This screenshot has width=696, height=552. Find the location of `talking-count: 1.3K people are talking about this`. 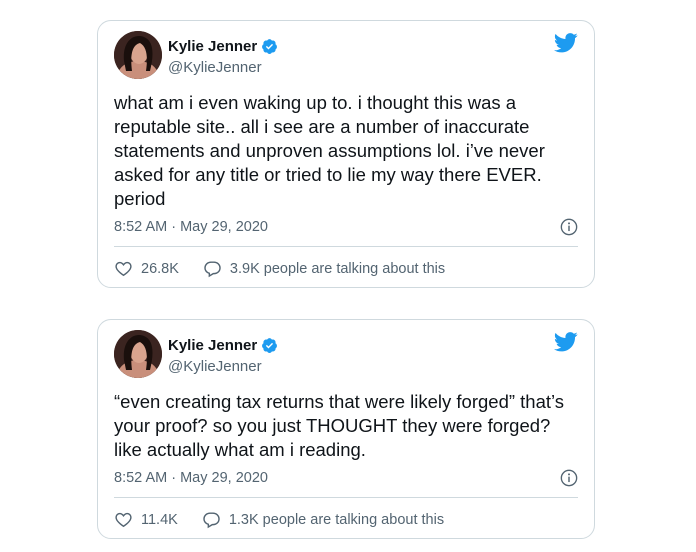

talking-count: 1.3K people are talking about this is located at coordinates (336, 519).